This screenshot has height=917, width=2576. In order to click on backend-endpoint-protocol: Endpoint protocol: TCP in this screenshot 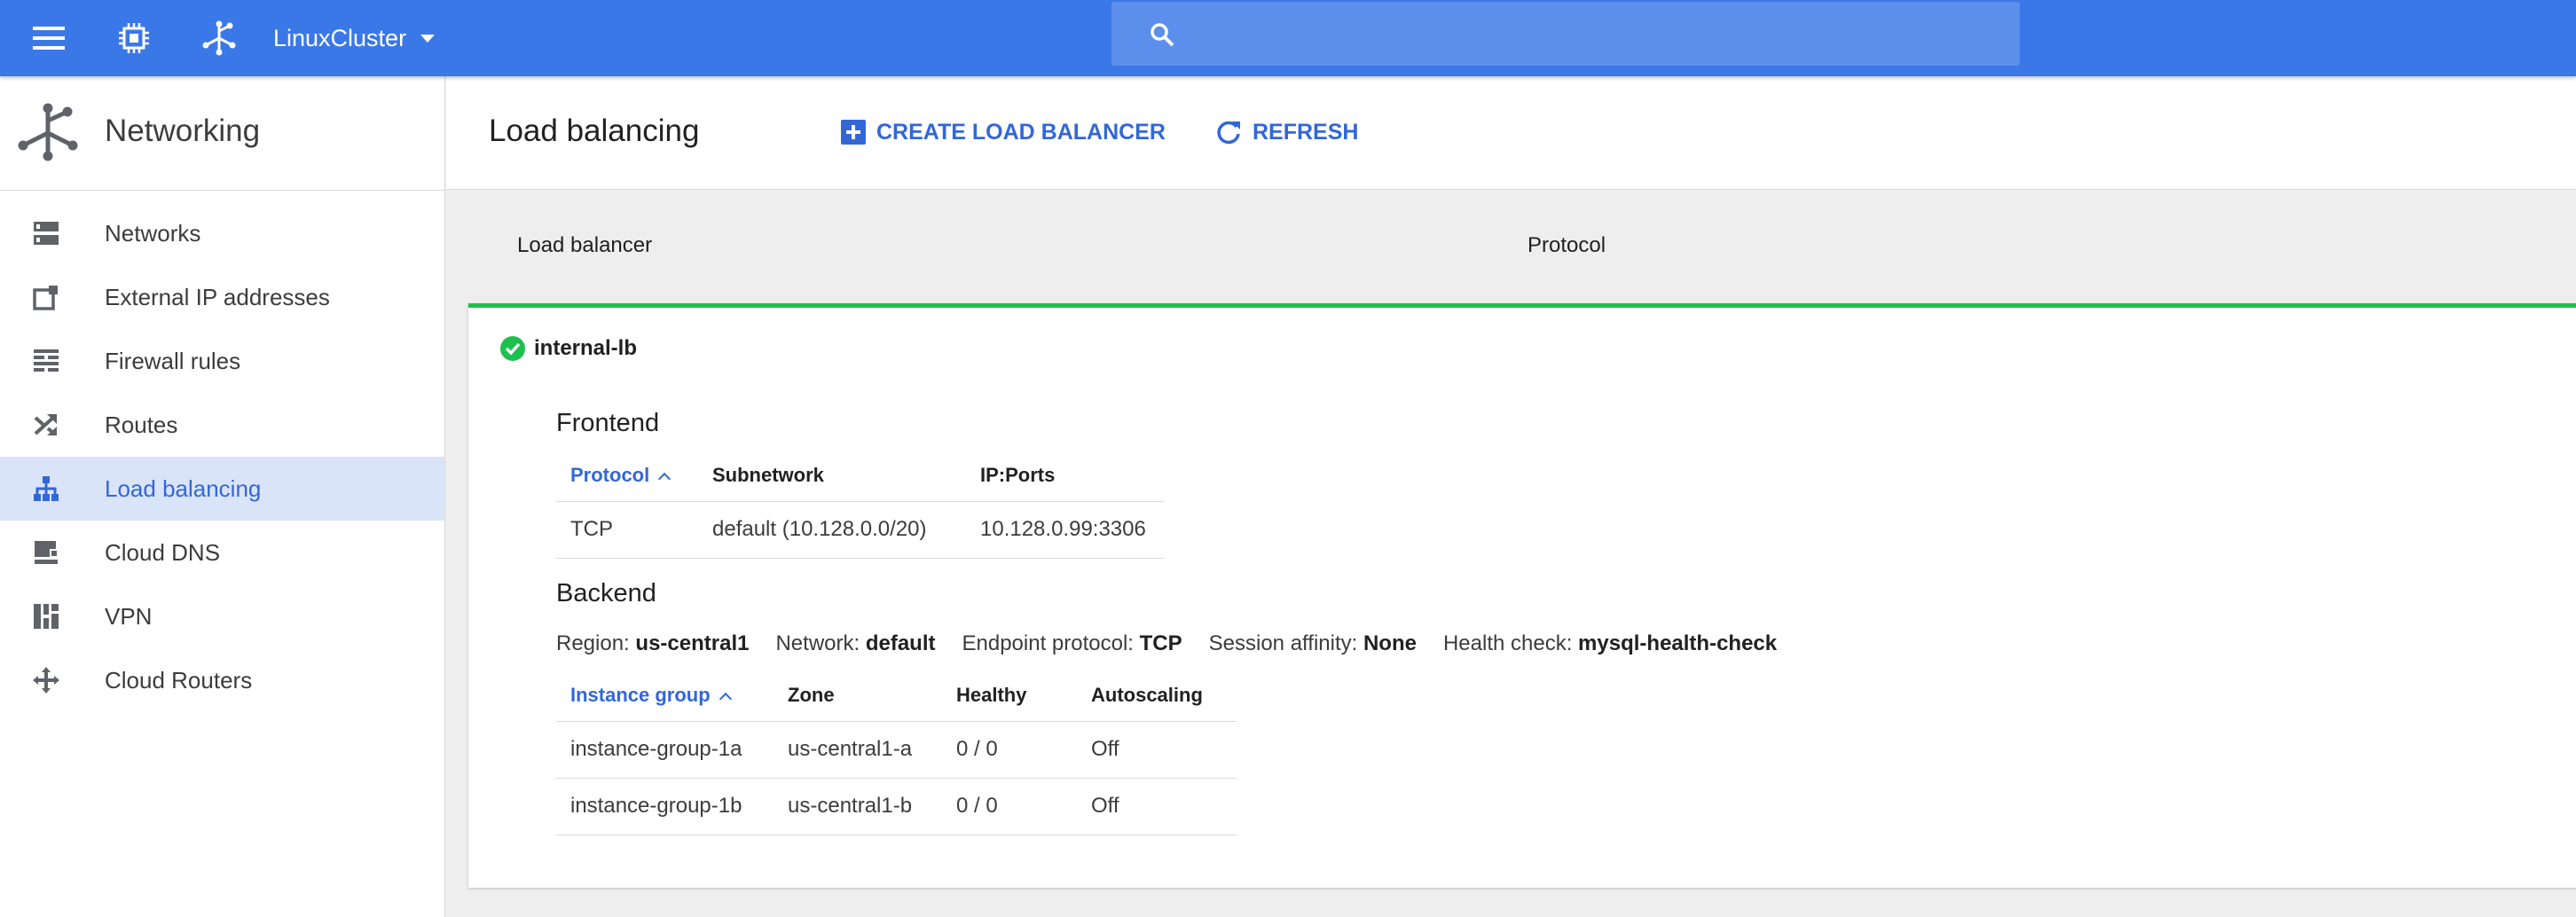, I will do `click(1072, 643)`.